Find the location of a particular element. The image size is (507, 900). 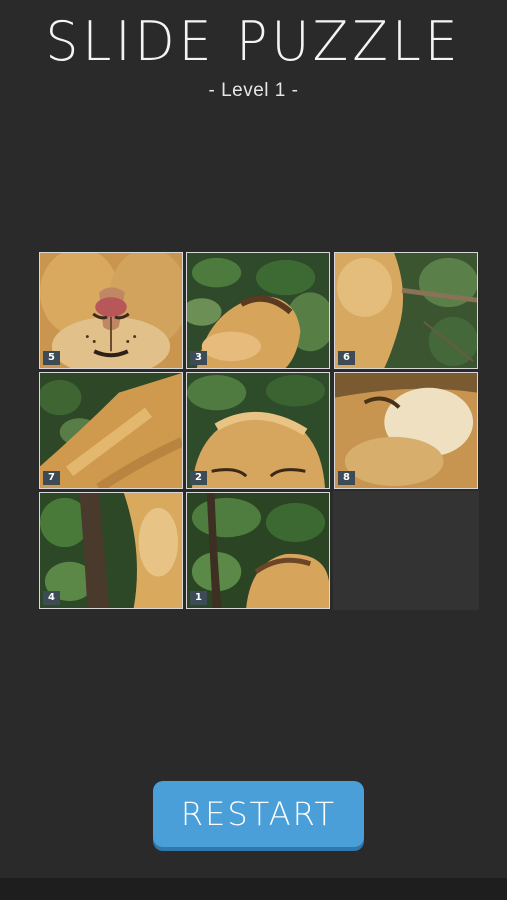

tile-number: 7 is located at coordinates (51, 478).